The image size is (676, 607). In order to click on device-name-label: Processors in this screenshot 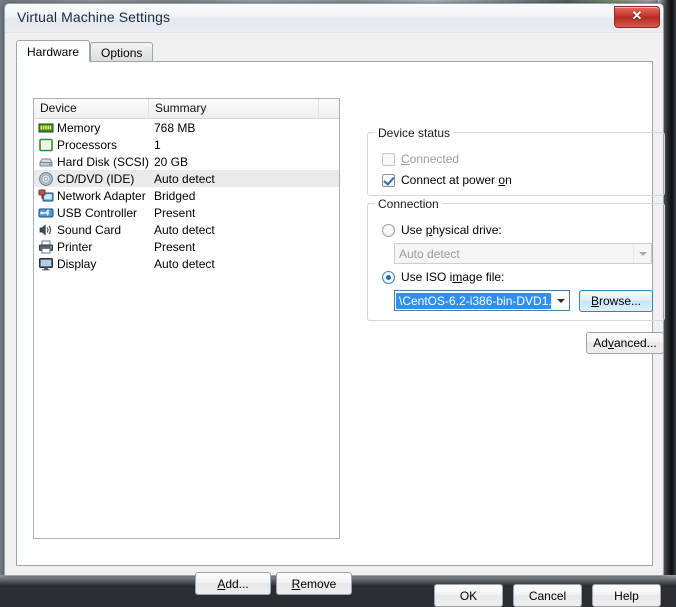, I will do `click(87, 145)`.